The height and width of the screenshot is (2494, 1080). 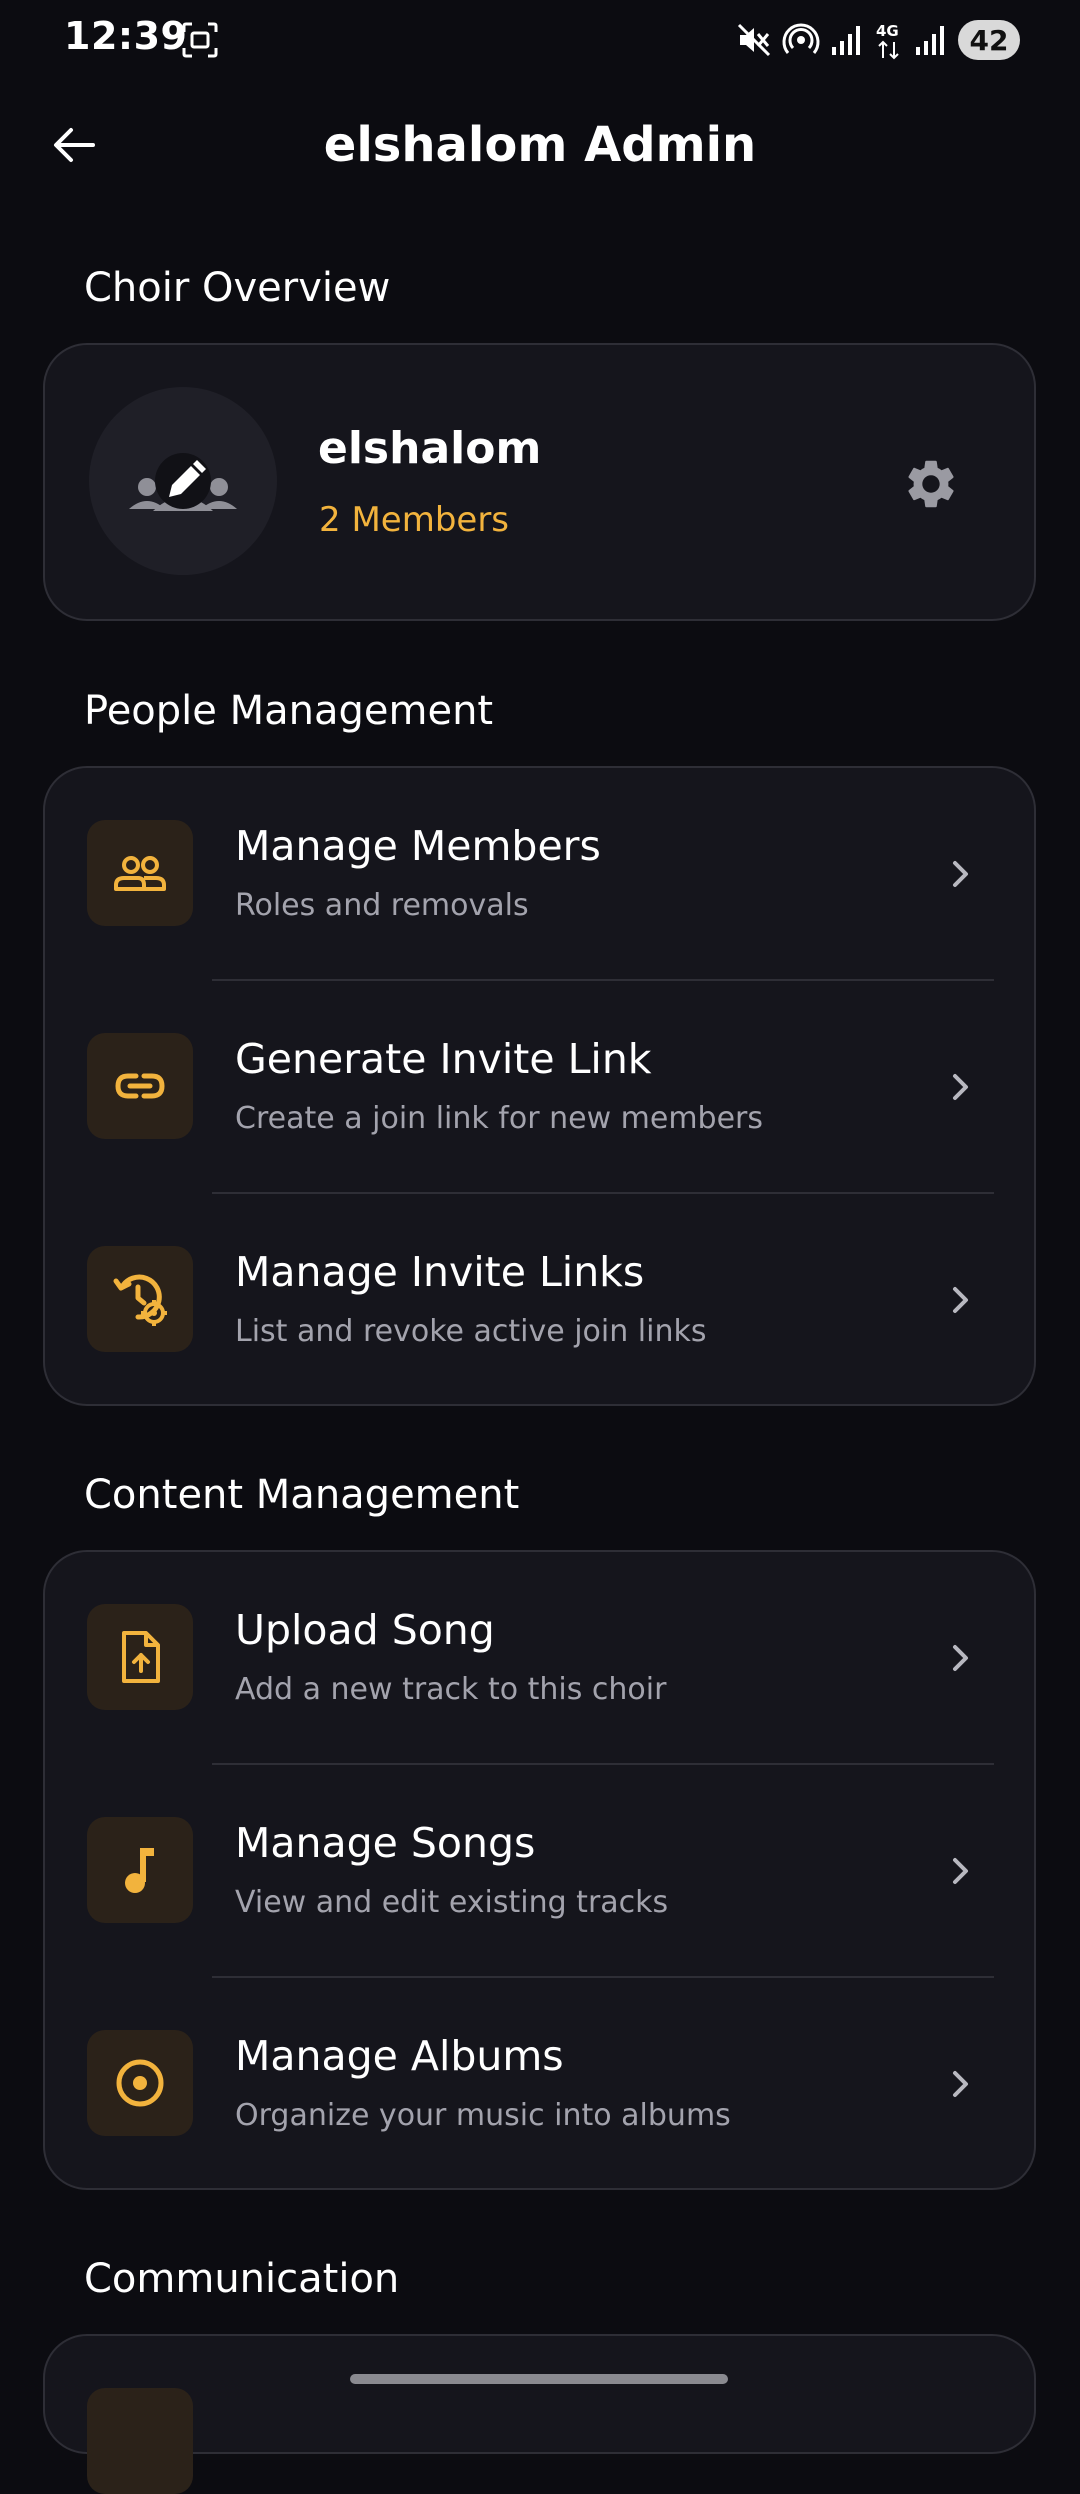 What do you see at coordinates (452, 1902) in the screenshot?
I see `row-subtitle: View and edit existing tracks` at bounding box center [452, 1902].